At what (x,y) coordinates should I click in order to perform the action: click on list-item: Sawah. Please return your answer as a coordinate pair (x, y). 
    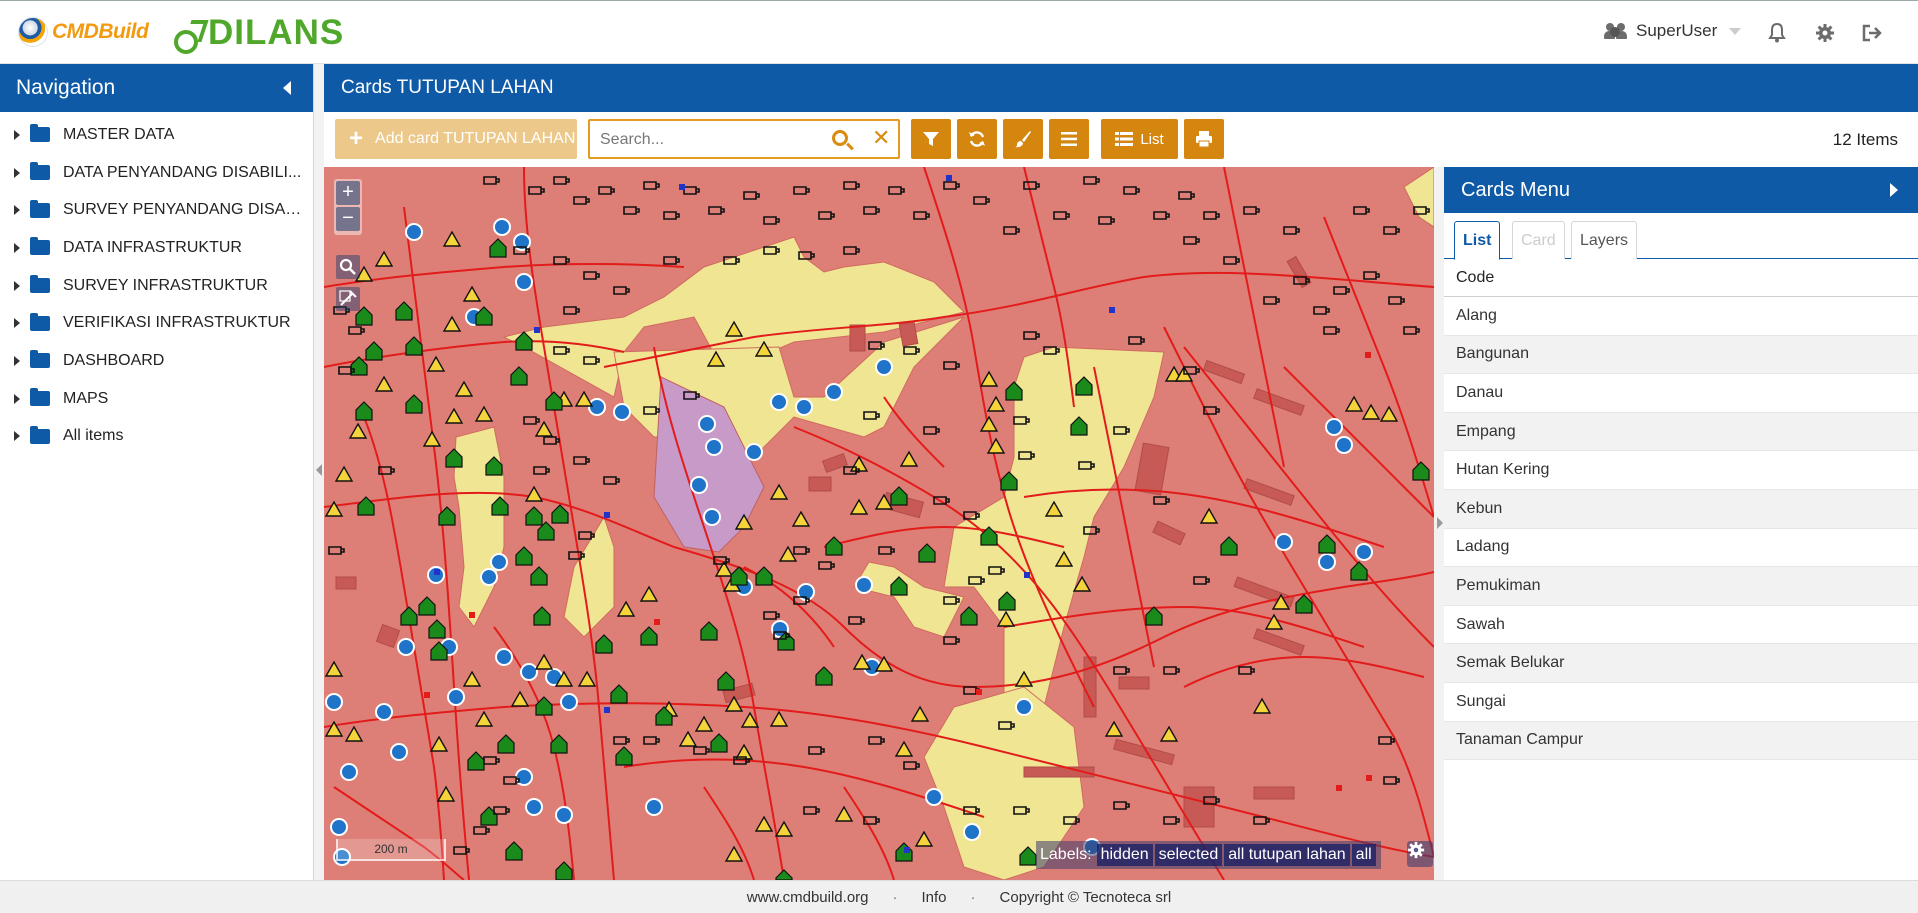
    Looking at the image, I should click on (1681, 625).